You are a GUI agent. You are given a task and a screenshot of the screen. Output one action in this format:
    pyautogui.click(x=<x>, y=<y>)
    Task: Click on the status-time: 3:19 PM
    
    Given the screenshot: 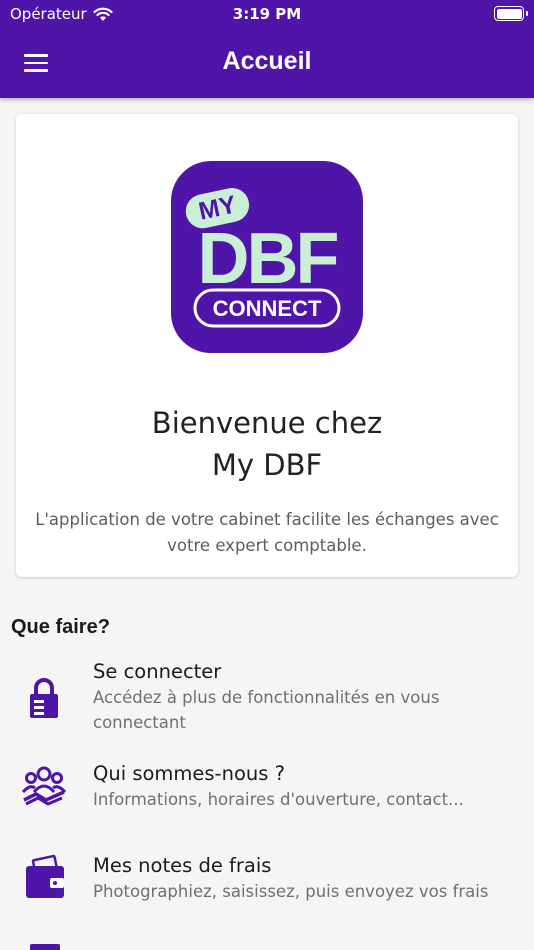 What is the action you would take?
    pyautogui.click(x=267, y=14)
    